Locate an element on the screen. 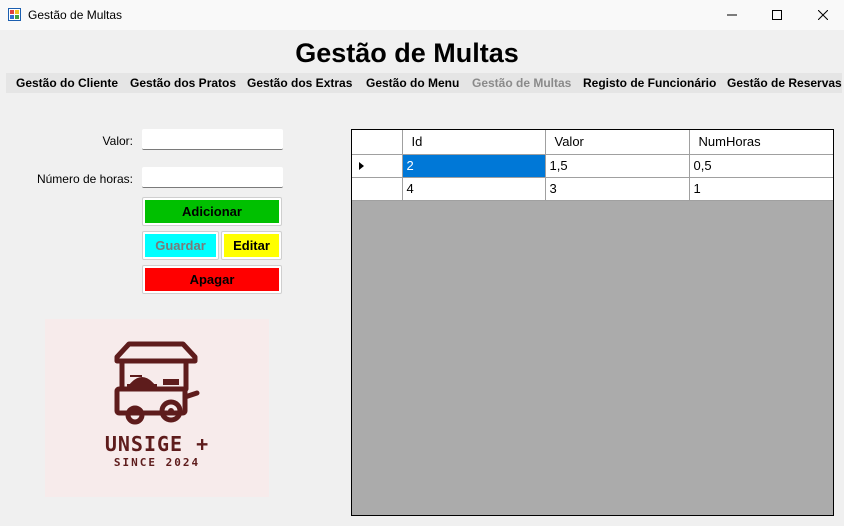  valor-label: Valor: is located at coordinates (117, 141).